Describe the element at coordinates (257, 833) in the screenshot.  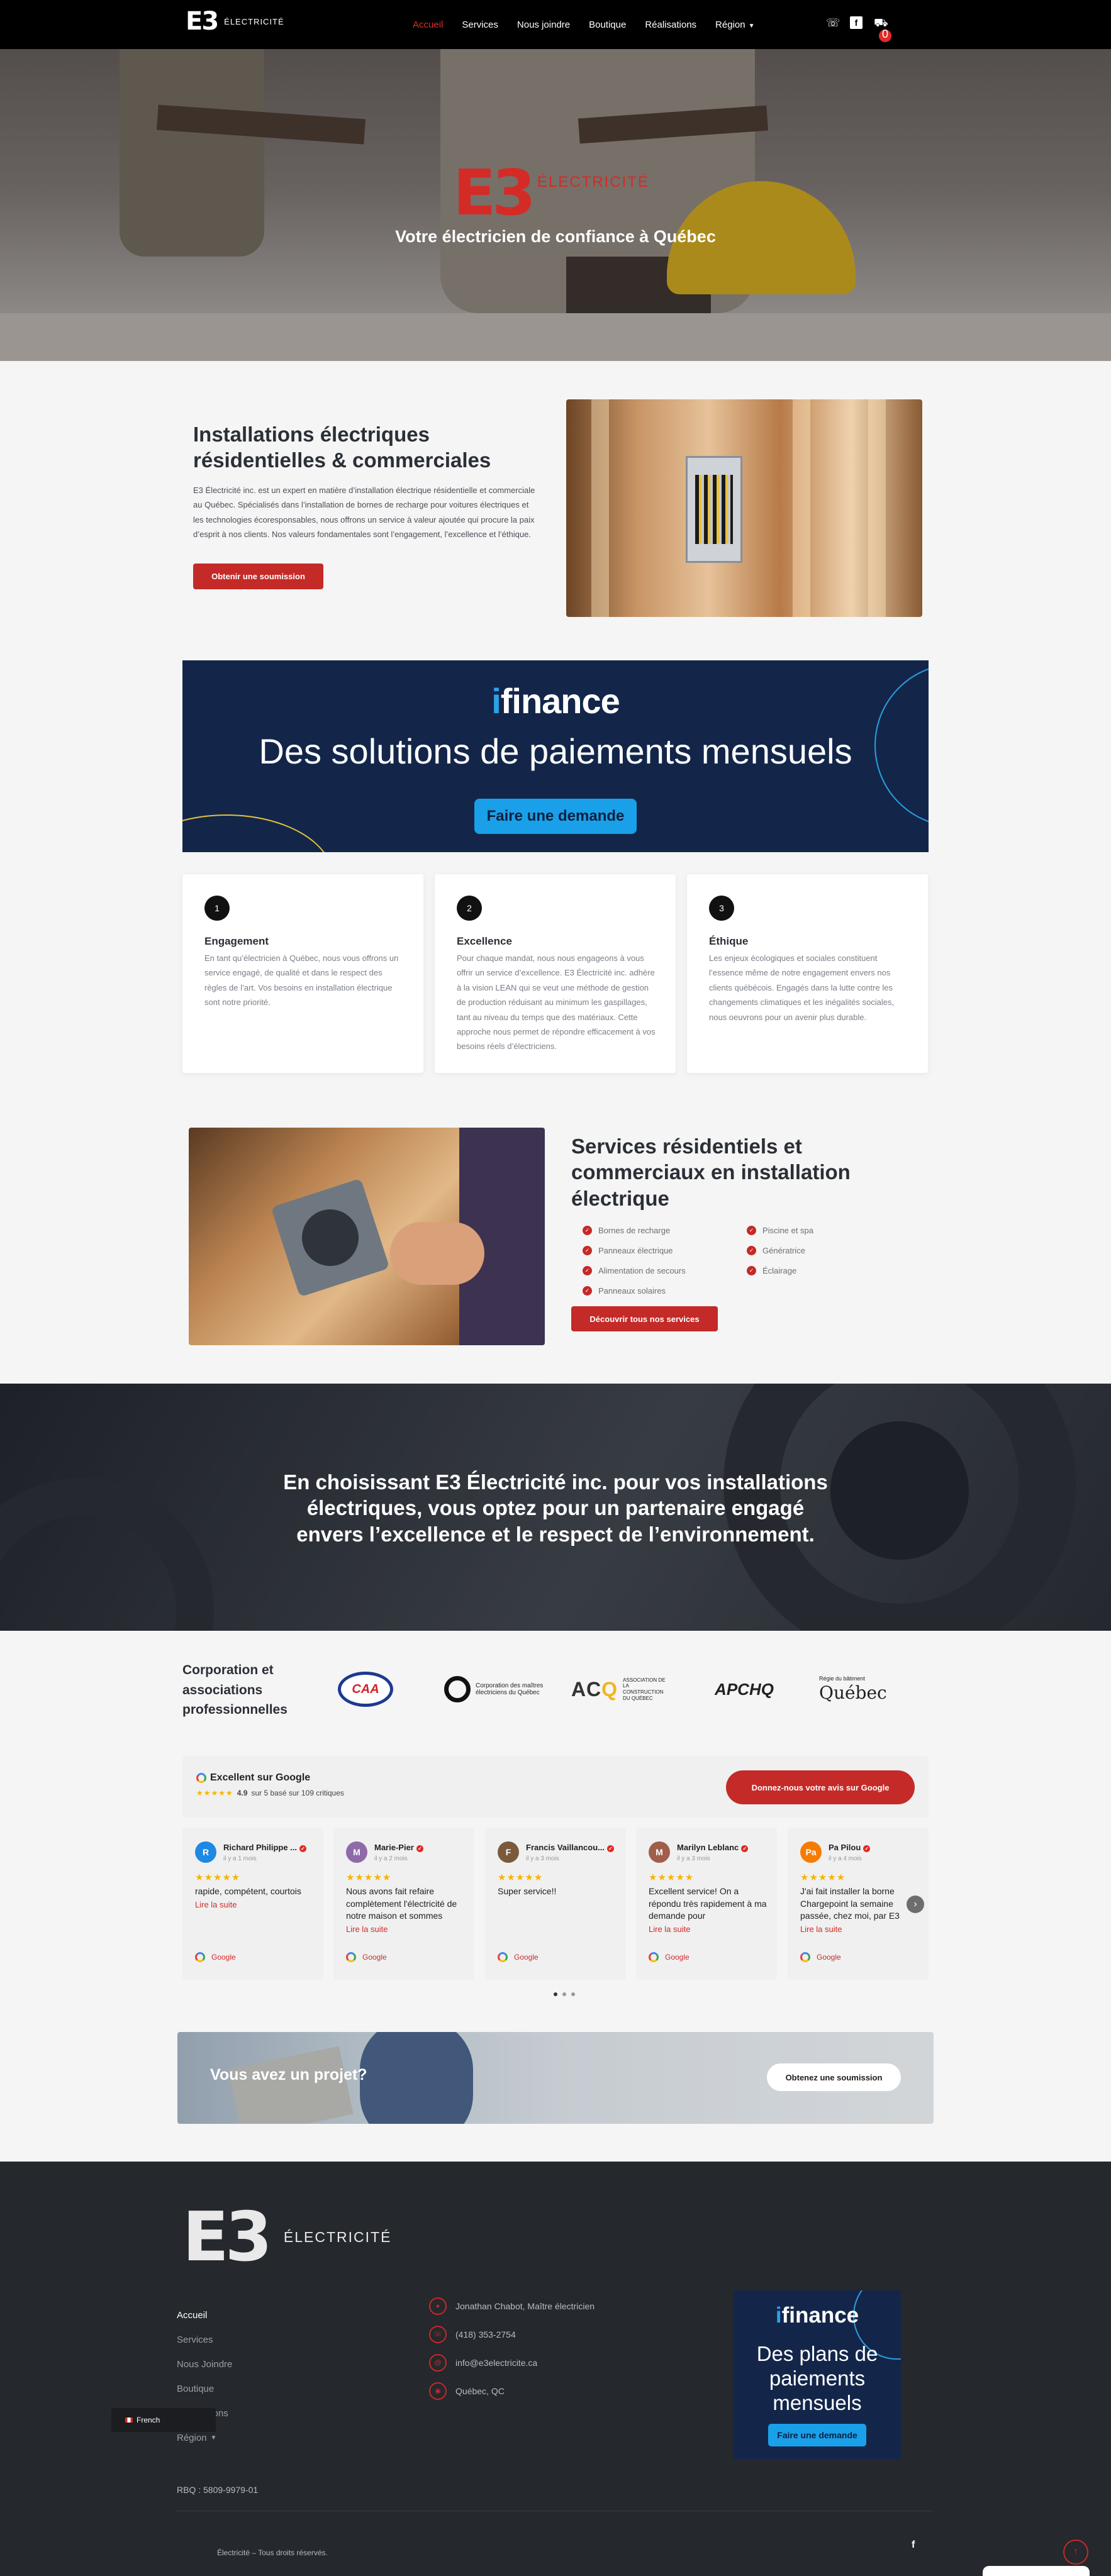
I see `decor-arc` at that location.